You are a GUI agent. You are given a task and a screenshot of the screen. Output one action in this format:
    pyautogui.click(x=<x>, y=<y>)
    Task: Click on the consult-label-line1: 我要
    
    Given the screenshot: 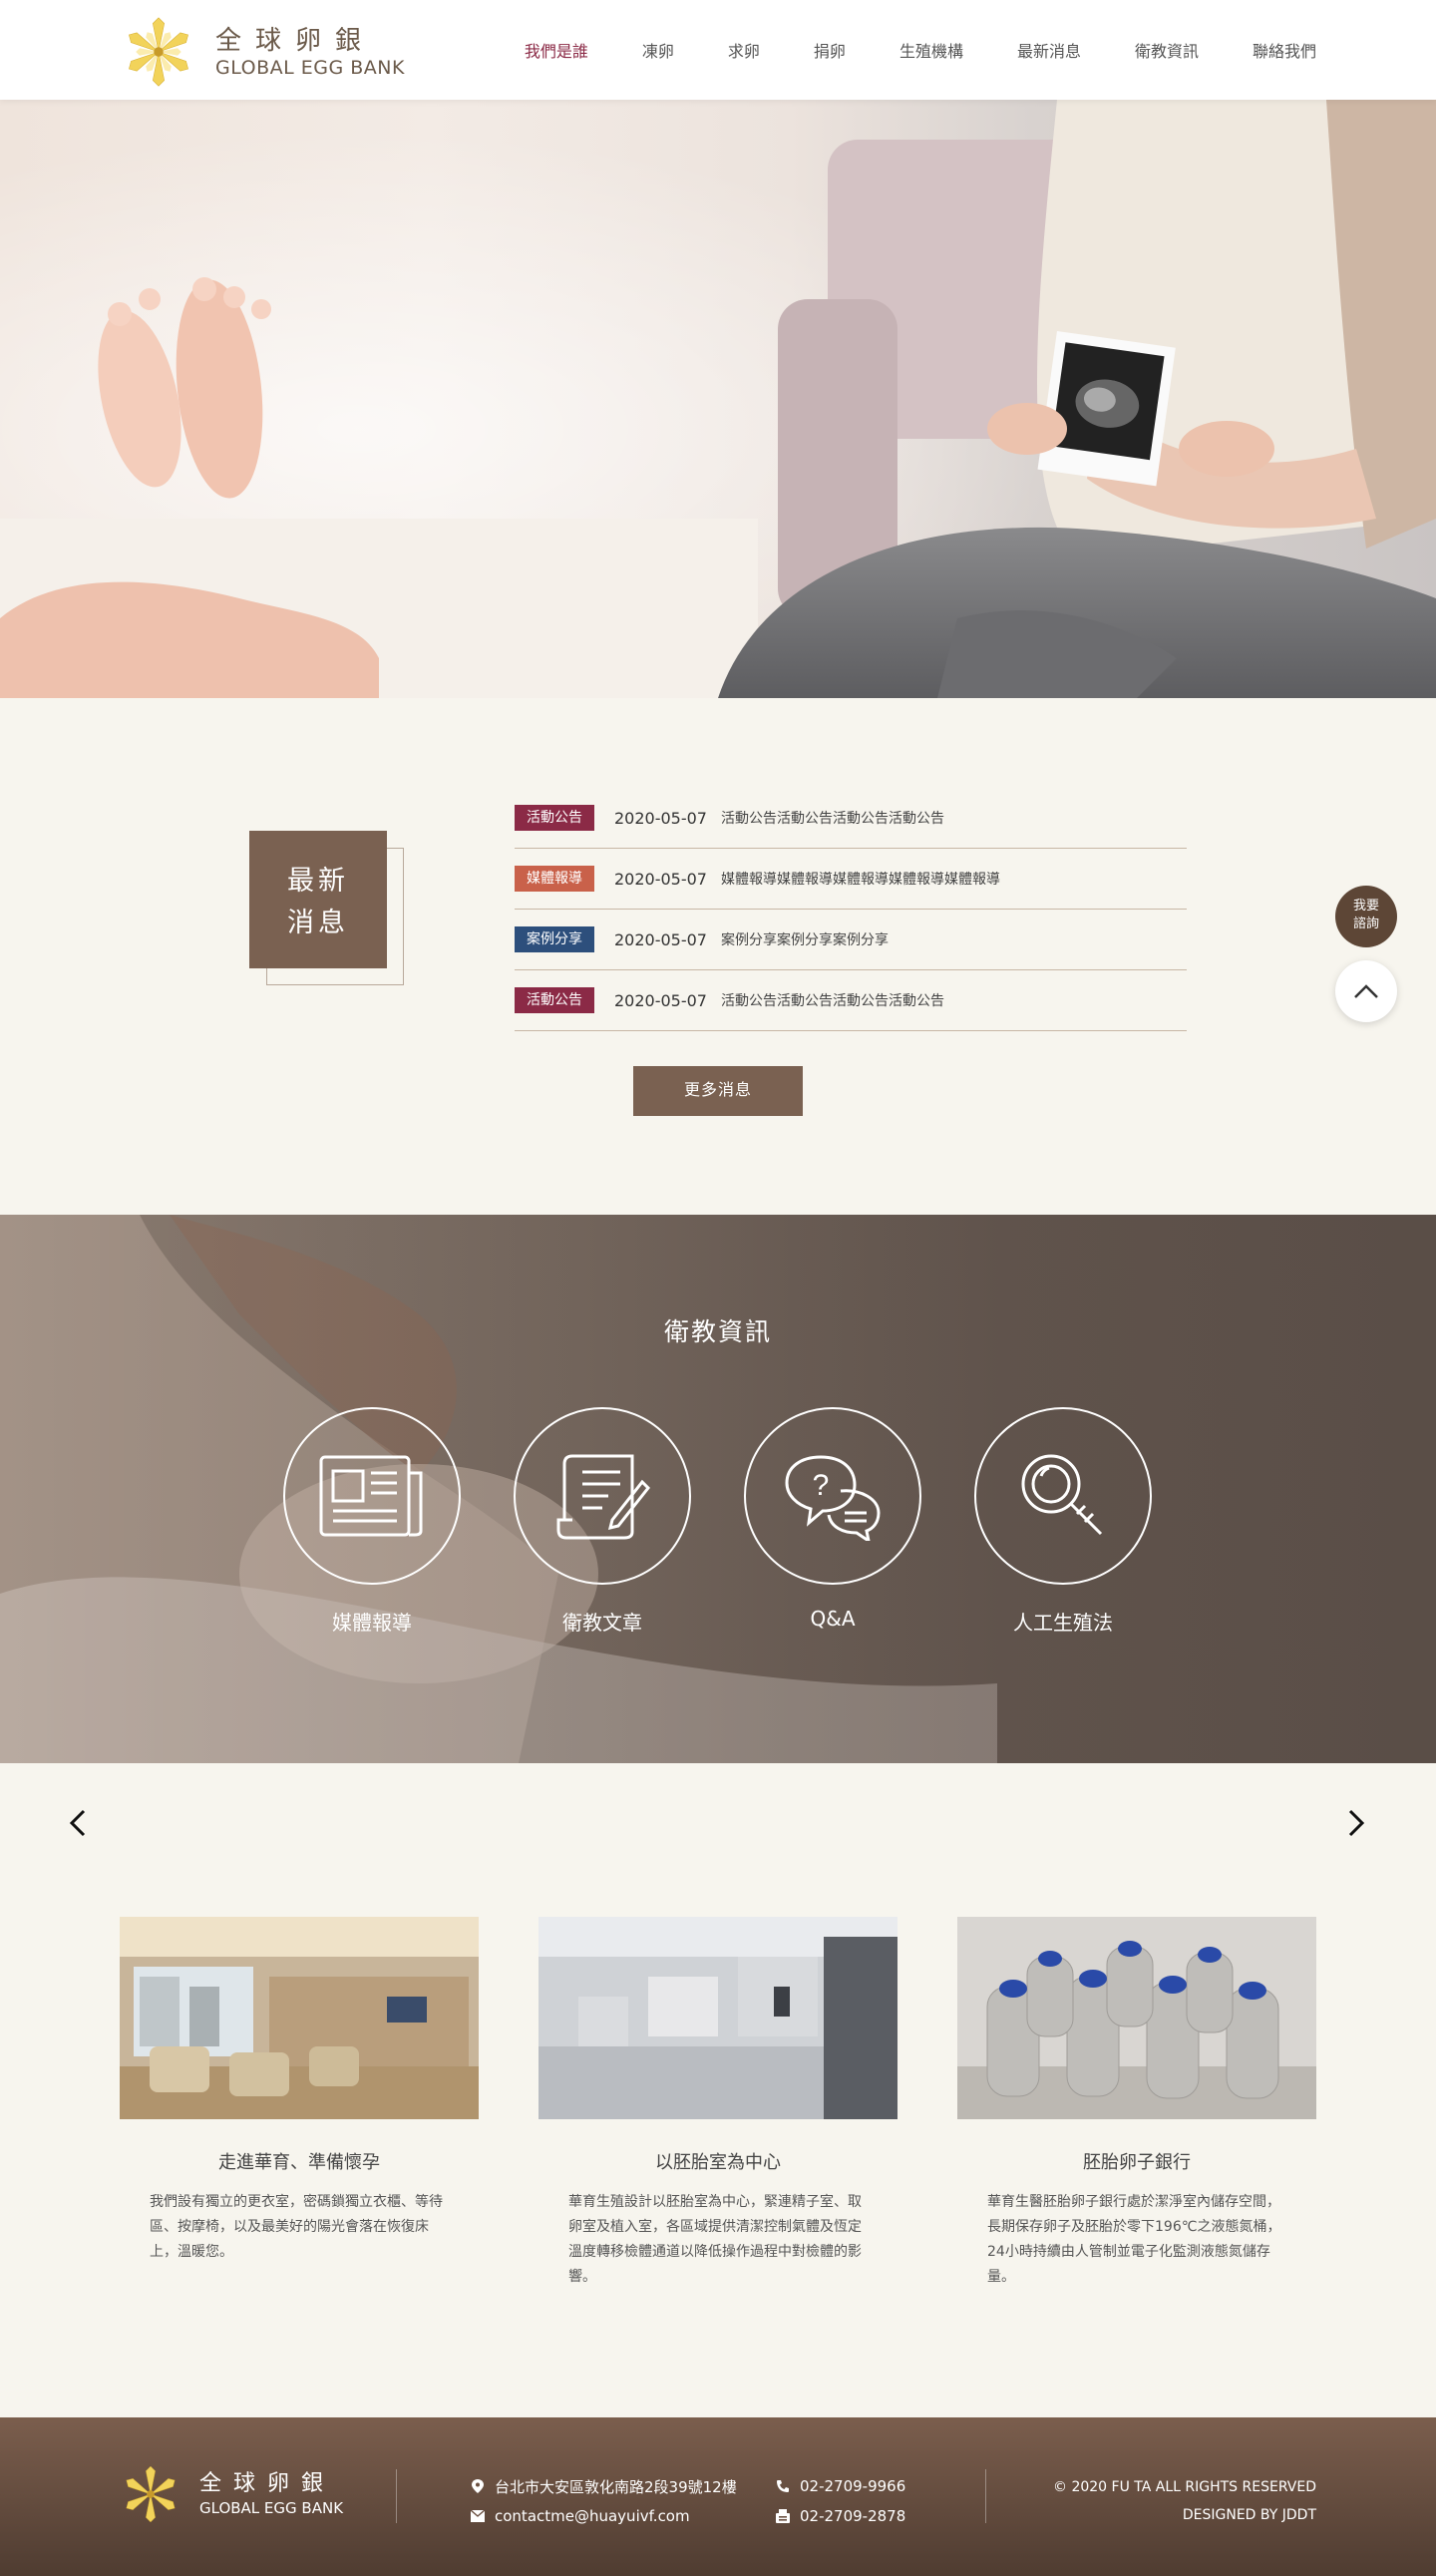 What is the action you would take?
    pyautogui.click(x=1365, y=906)
    